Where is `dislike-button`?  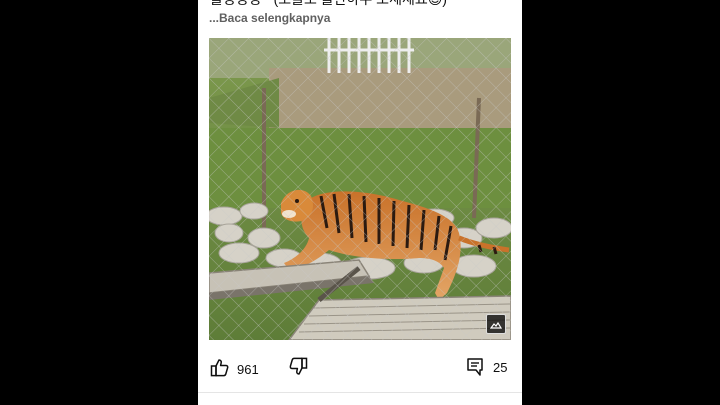
dislike-button is located at coordinates (299, 368).